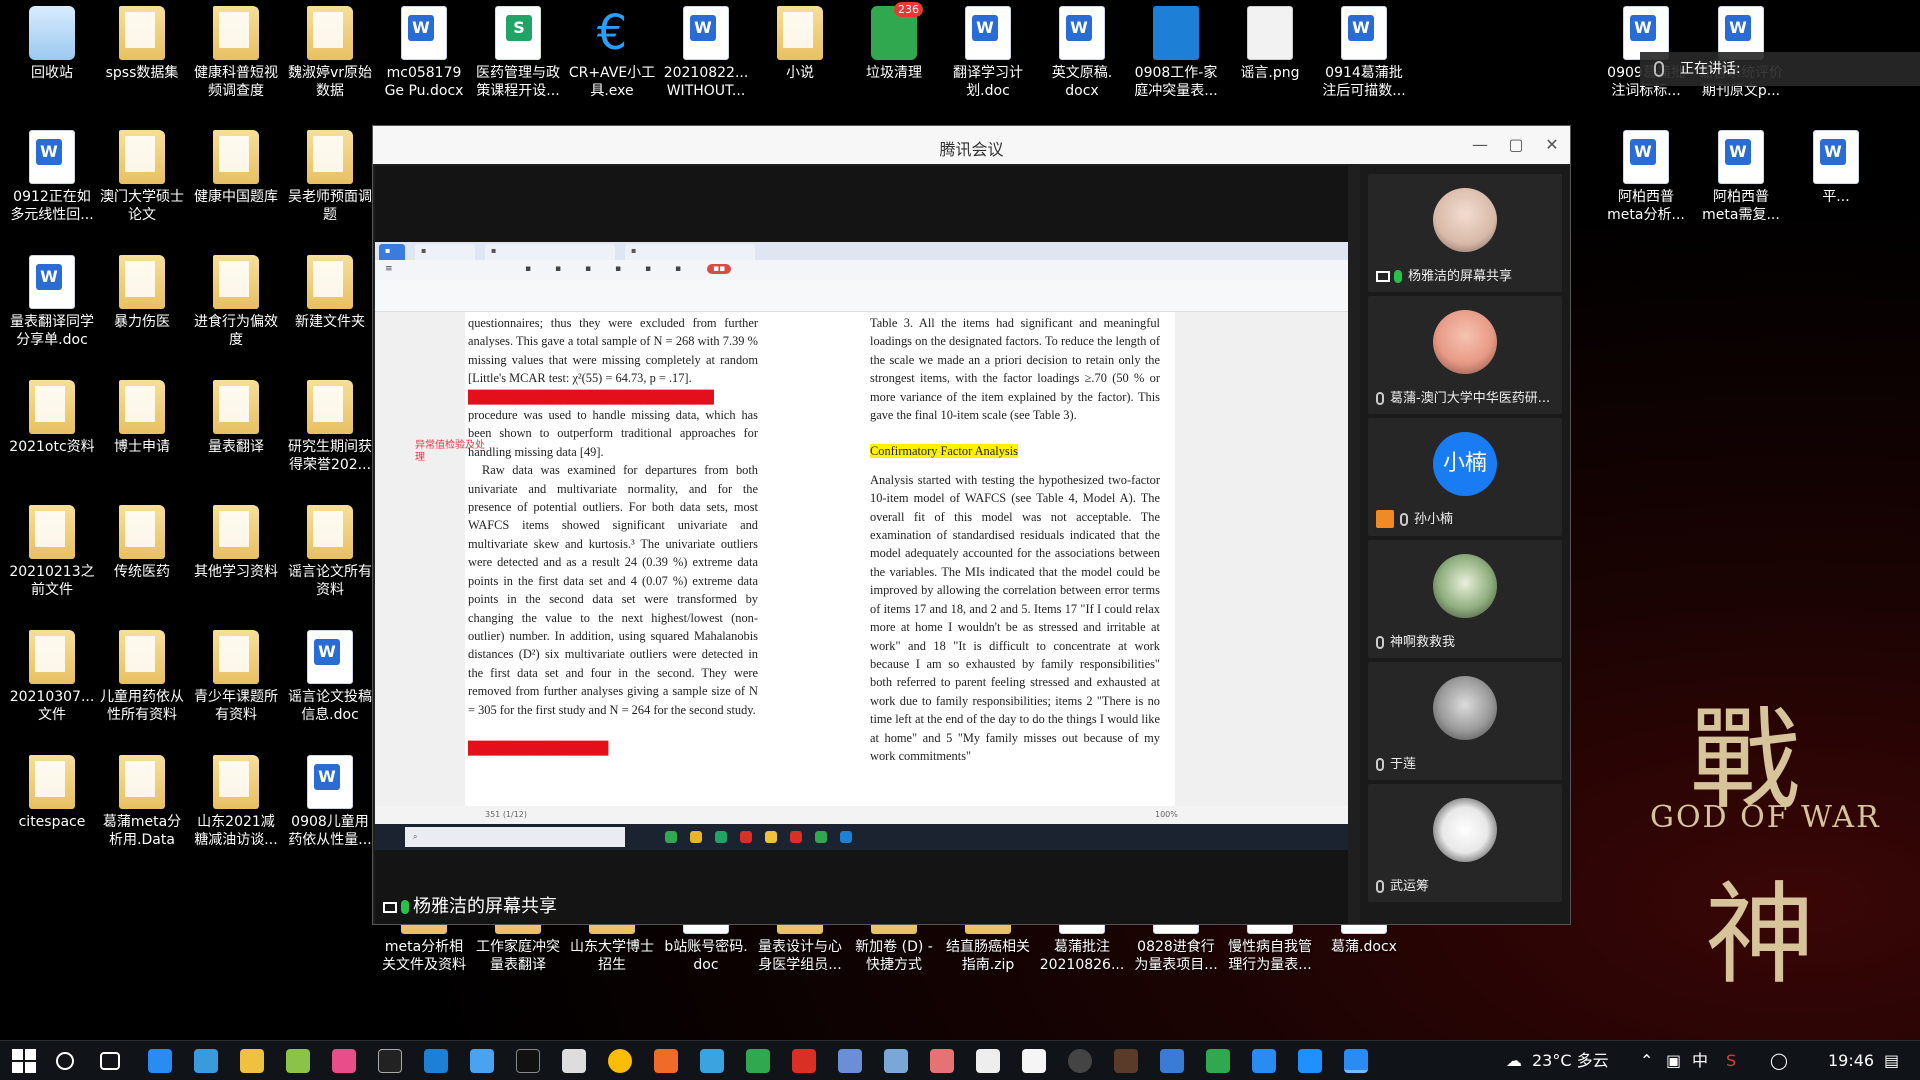 The width and height of the screenshot is (1920, 1080). What do you see at coordinates (142, 802) in the screenshot?
I see `desktop-icon: 葛蒲meta分 析用.Data` at bounding box center [142, 802].